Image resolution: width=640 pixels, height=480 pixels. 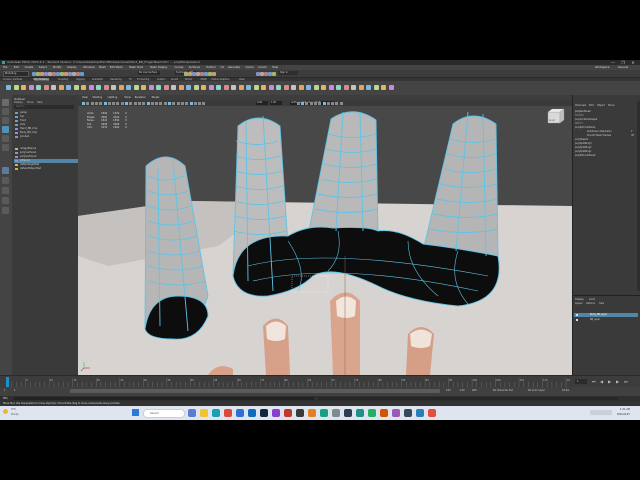 I want to click on weather-icon, so click(x=5, y=411).